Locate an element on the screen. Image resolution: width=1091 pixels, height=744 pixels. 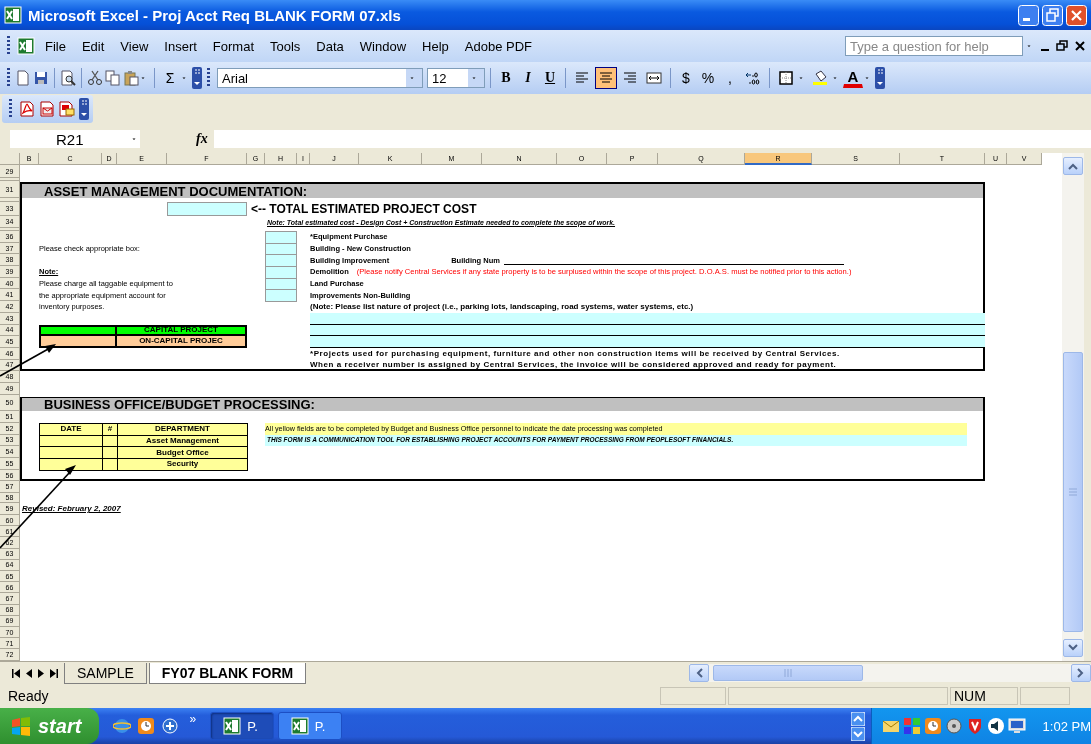
note-text: (Note: Please list nature of project (i.e., parking lots, landscaping, road systems, water systems, etc.) is located at coordinates (502, 307).